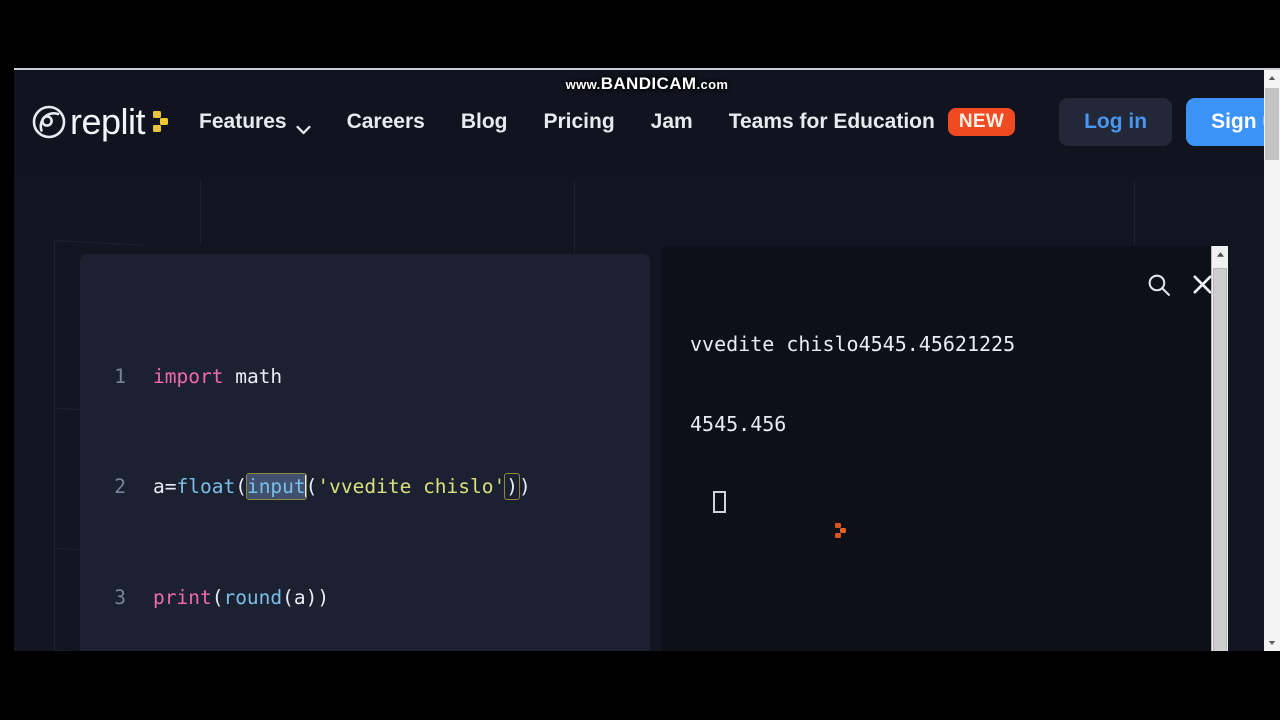 The height and width of the screenshot is (720, 1280). I want to click on nav-item-blog-label: Blog, so click(484, 121).